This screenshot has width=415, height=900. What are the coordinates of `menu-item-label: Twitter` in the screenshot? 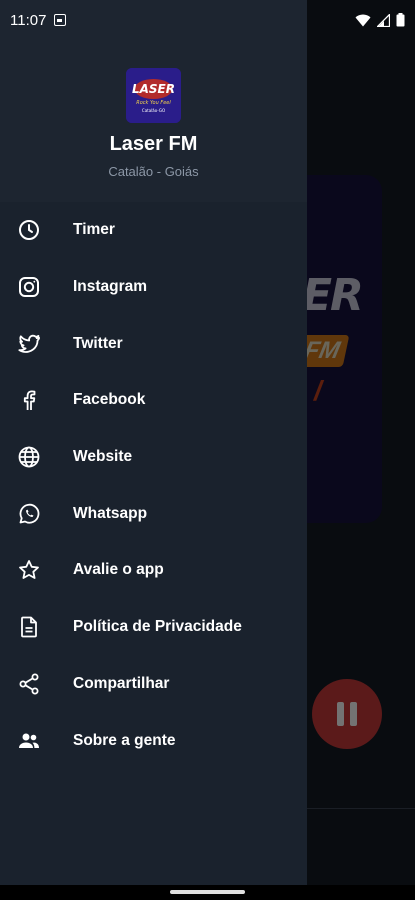 It's located at (98, 343).